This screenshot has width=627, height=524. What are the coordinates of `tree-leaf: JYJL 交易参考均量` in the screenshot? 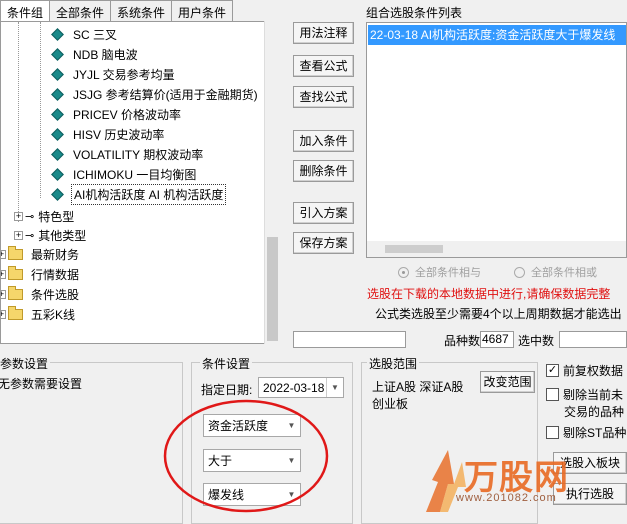 It's located at (114, 74).